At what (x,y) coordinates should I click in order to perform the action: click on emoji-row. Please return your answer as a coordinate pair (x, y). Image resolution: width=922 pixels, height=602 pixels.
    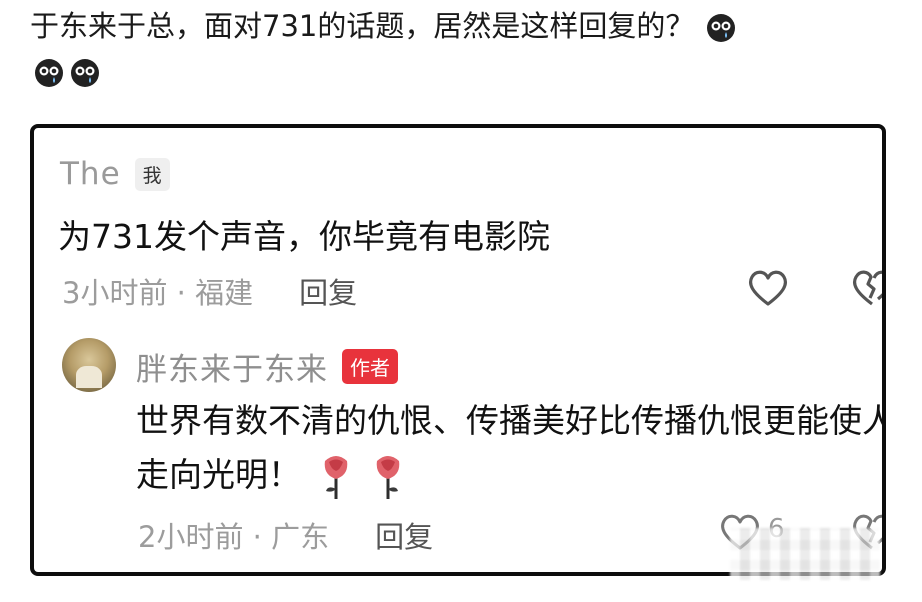
    Looking at the image, I should click on (67, 73).